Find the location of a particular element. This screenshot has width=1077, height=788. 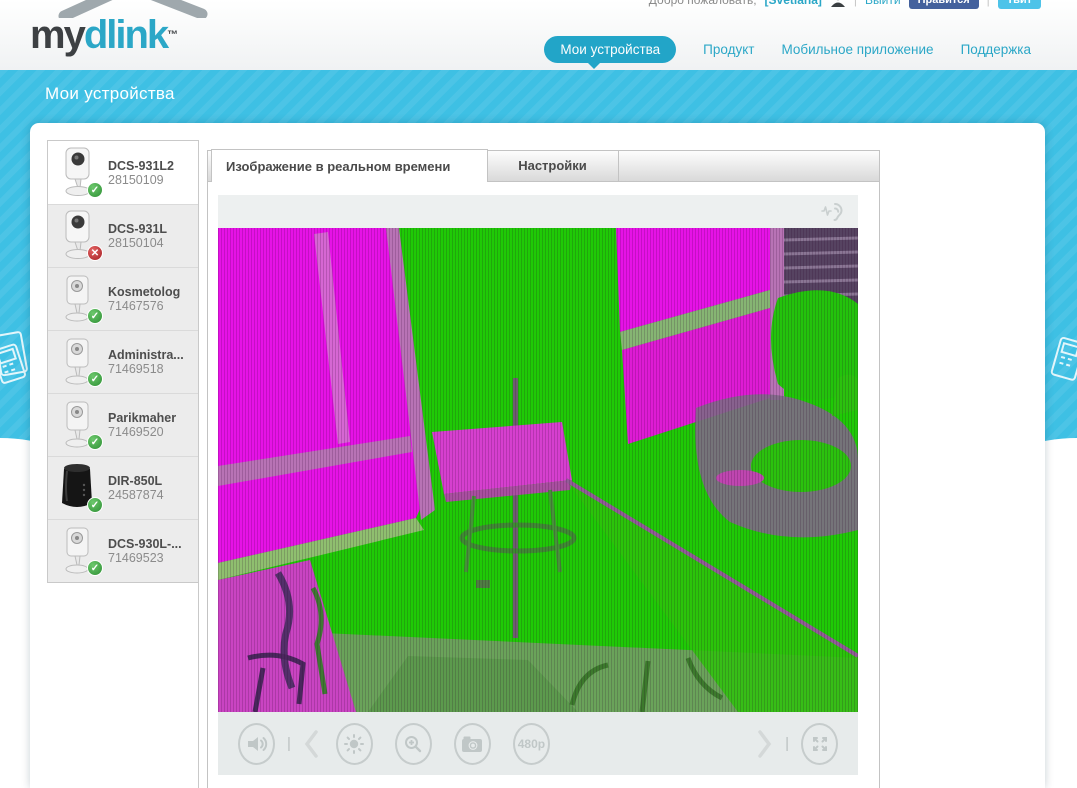

nav-support: Поддержка is located at coordinates (996, 49).